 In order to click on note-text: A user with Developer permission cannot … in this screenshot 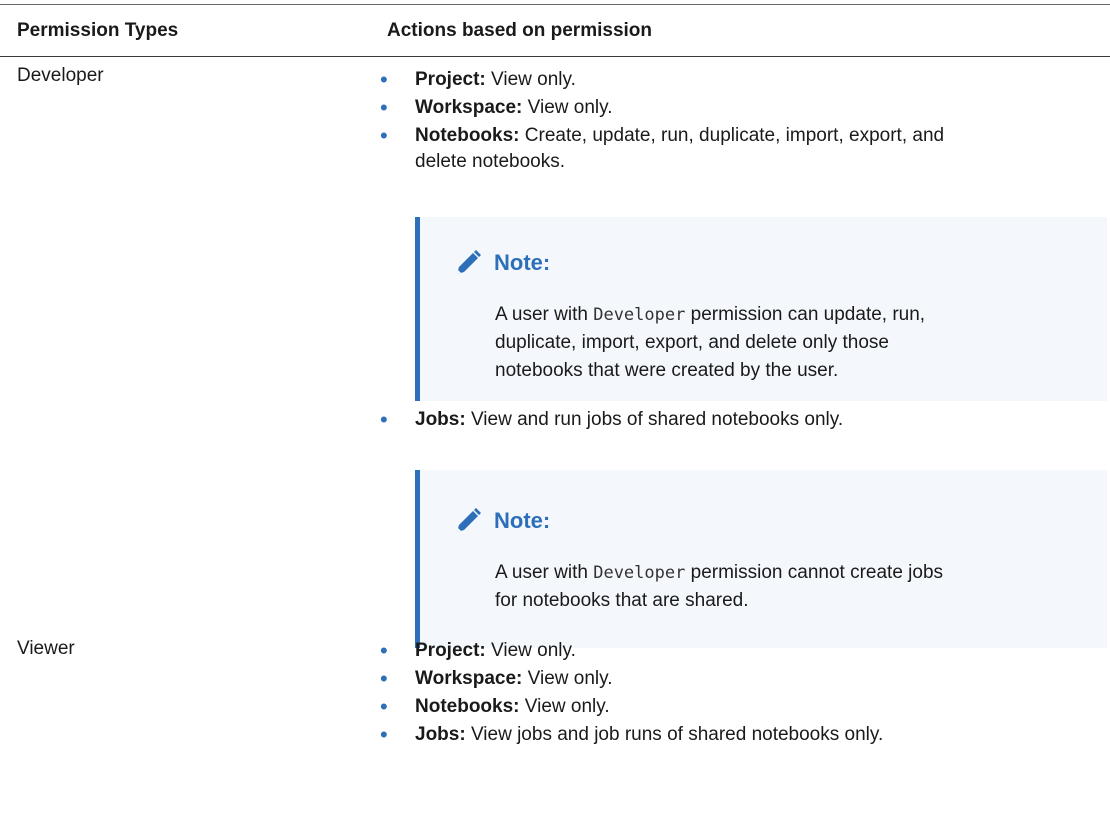, I will do `click(763, 587)`.